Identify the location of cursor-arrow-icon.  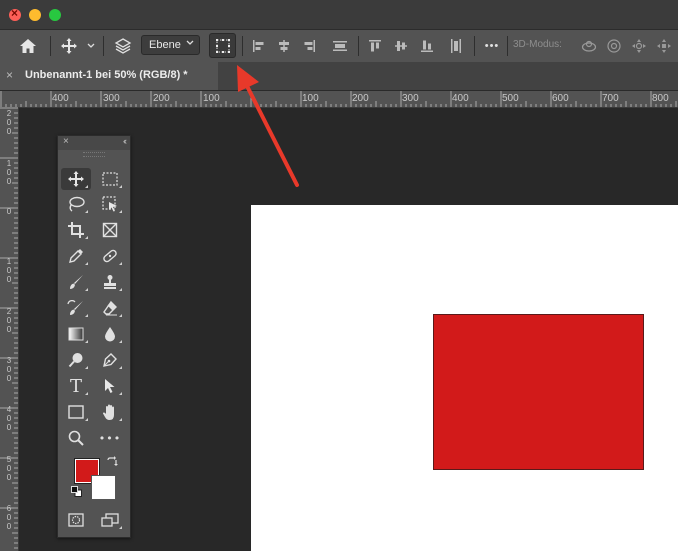
(110, 386).